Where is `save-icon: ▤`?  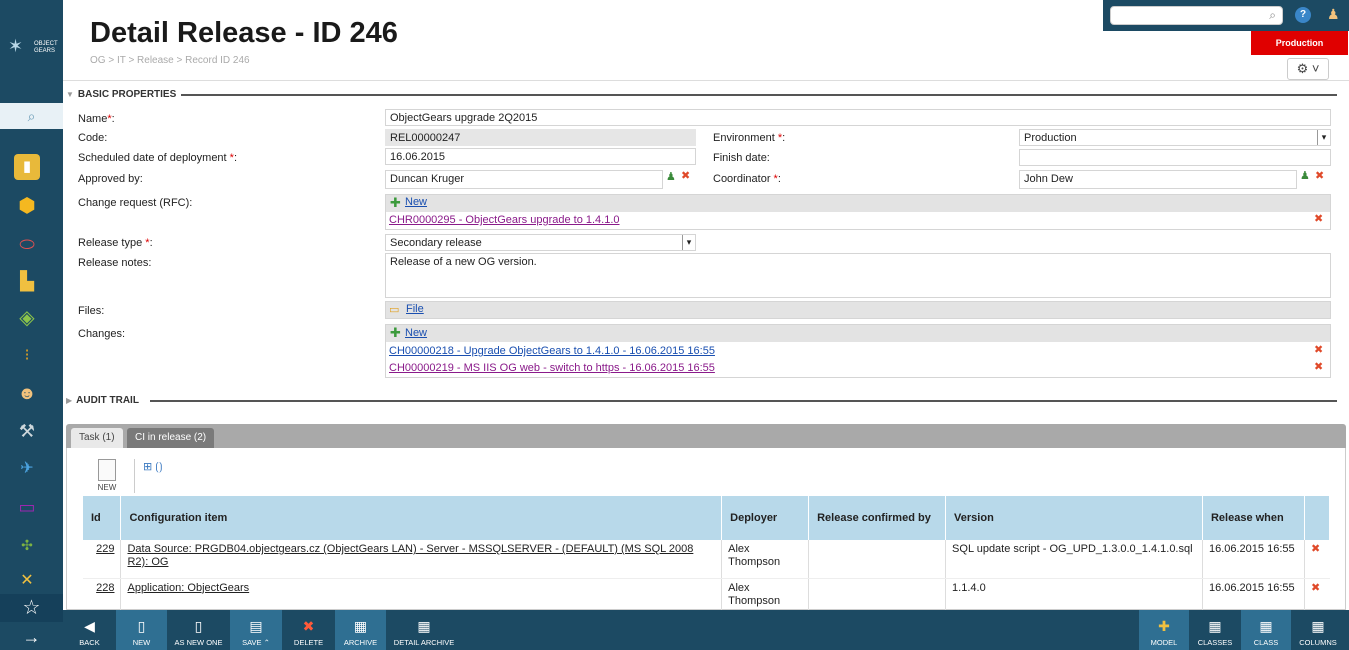
save-icon: ▤ is located at coordinates (256, 626).